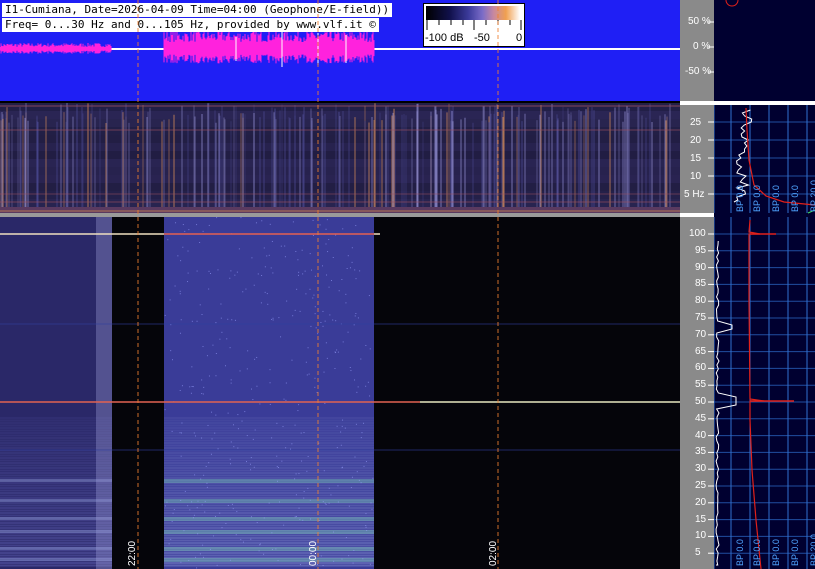 The height and width of the screenshot is (569, 815). Describe the element at coordinates (757, 552) in the screenshot. I see `bp-label-bottom-1: BP 0.0` at that location.